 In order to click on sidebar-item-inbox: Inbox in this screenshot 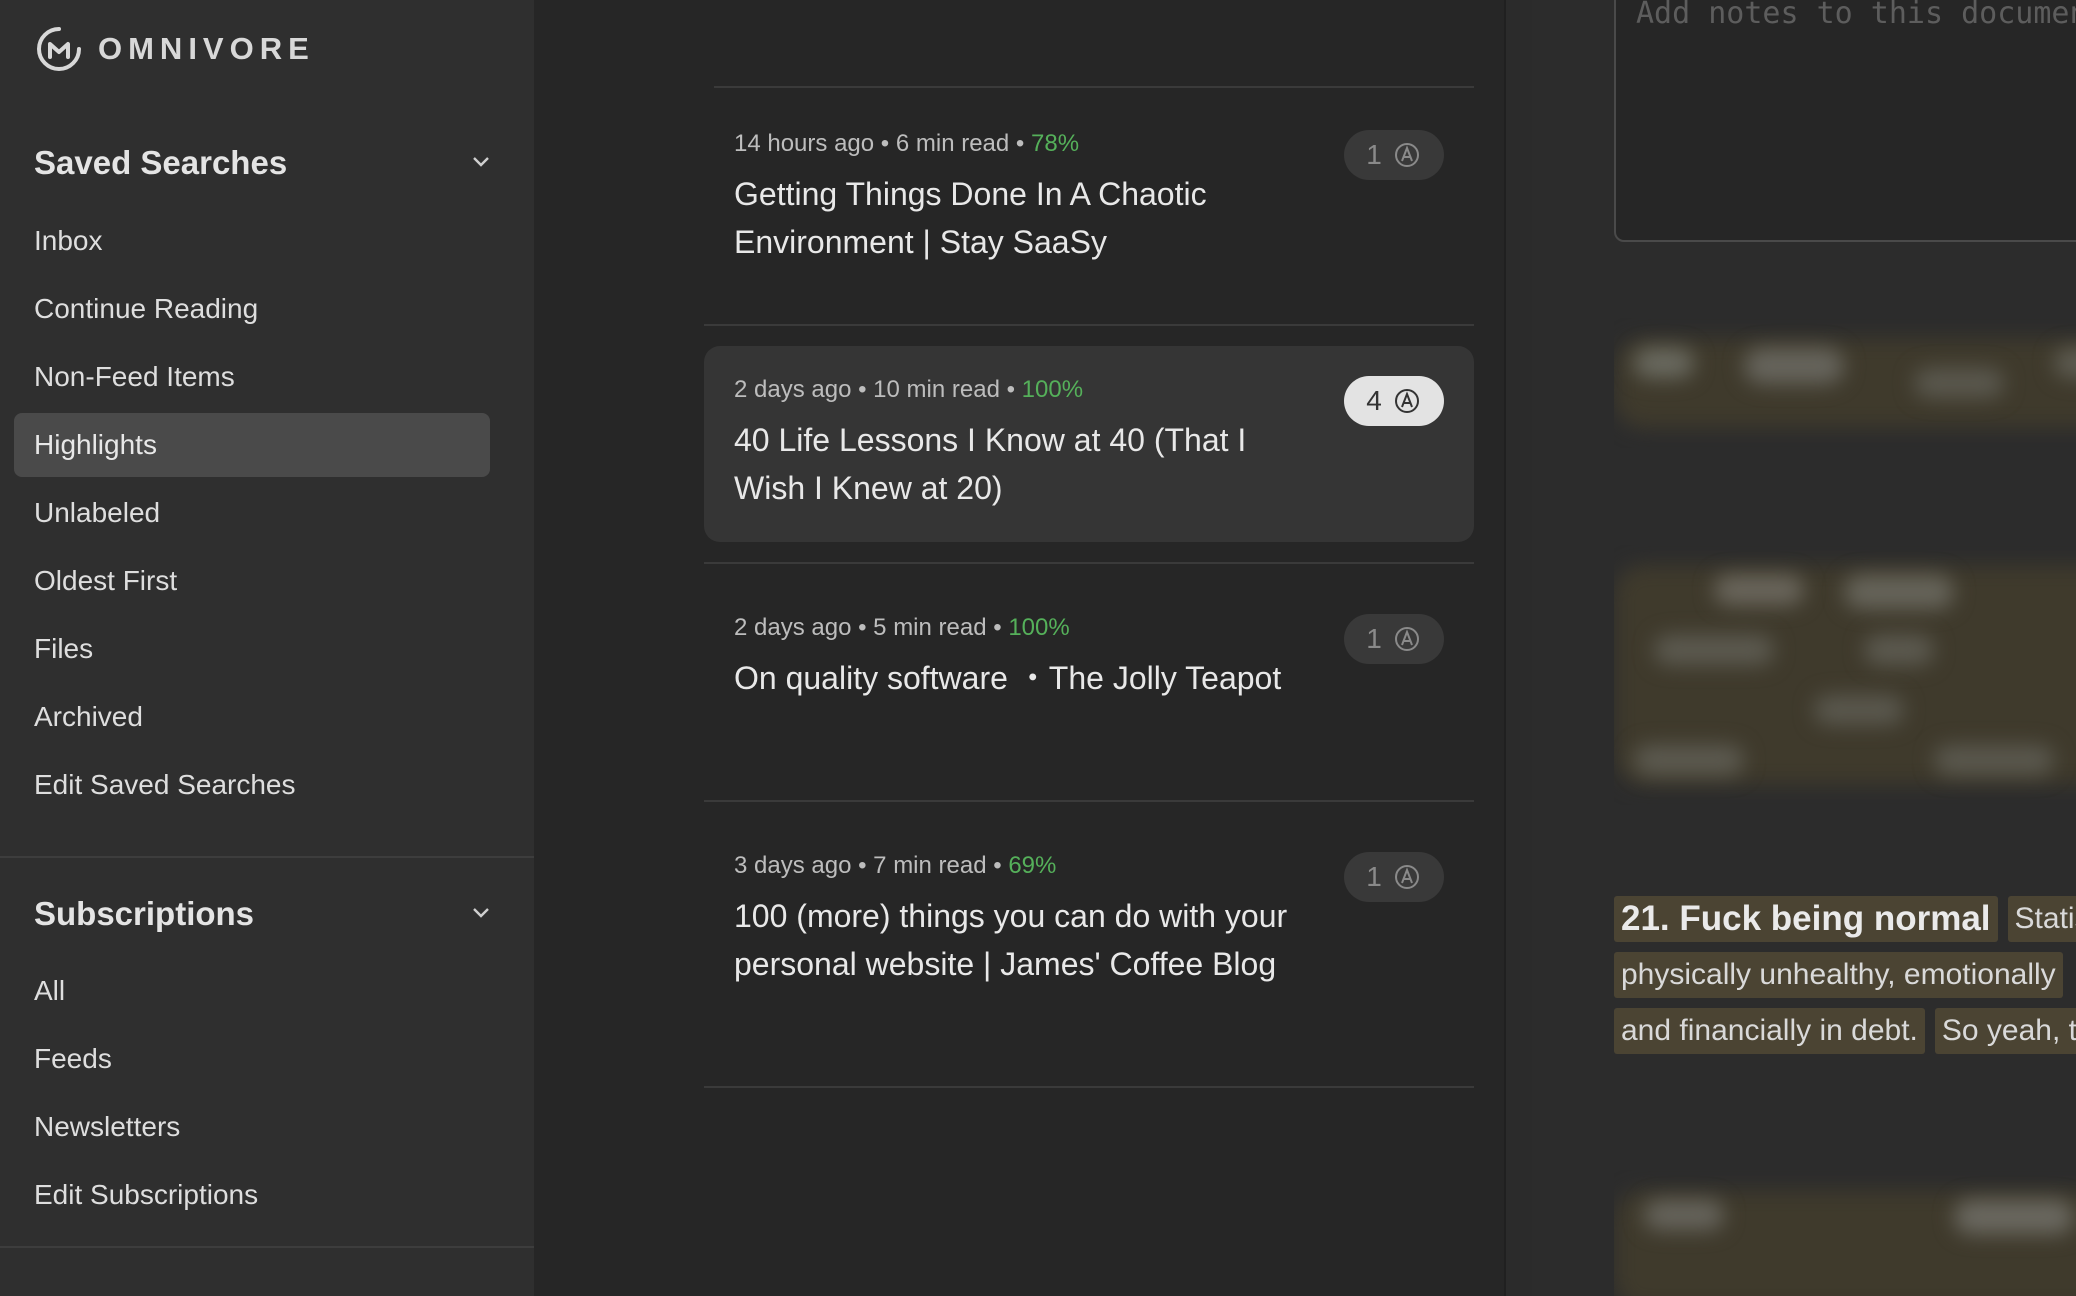, I will do `click(252, 241)`.